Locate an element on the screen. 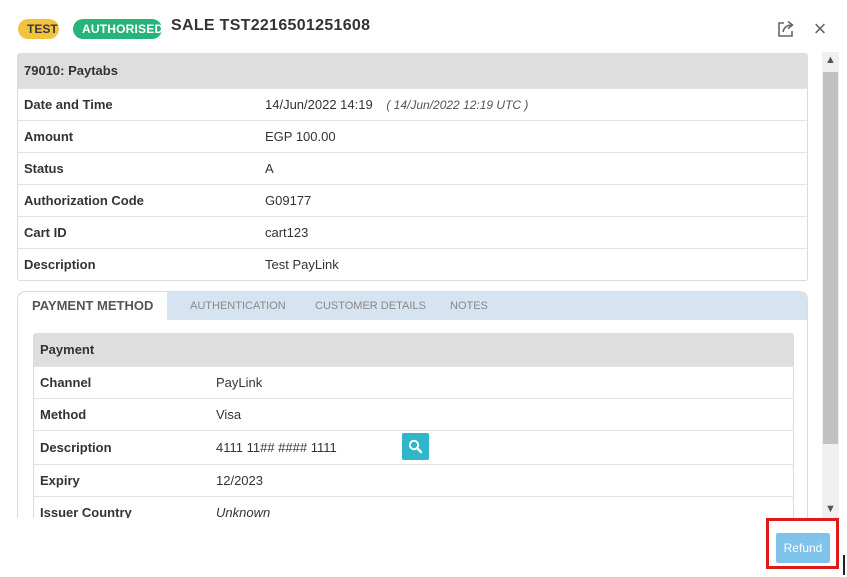 The width and height of the screenshot is (847, 577). scroll-thumb is located at coordinates (830, 258).